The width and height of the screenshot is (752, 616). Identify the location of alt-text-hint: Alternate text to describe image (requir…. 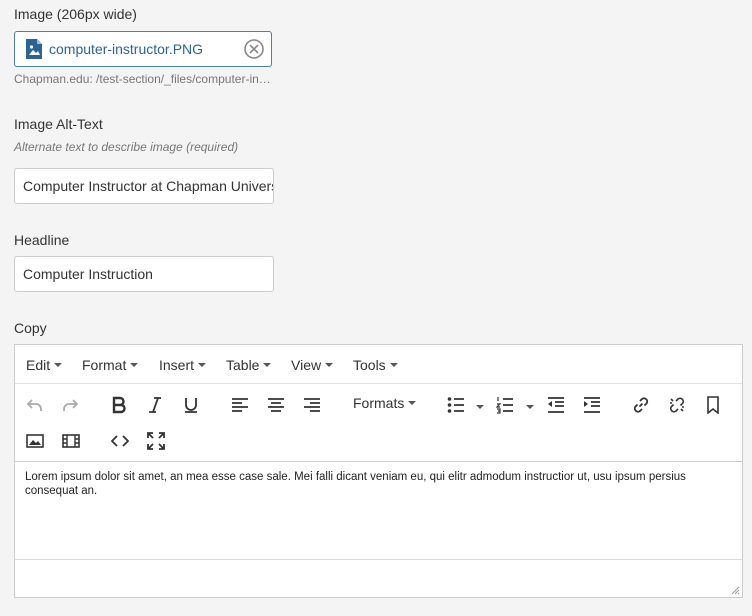
(126, 147).